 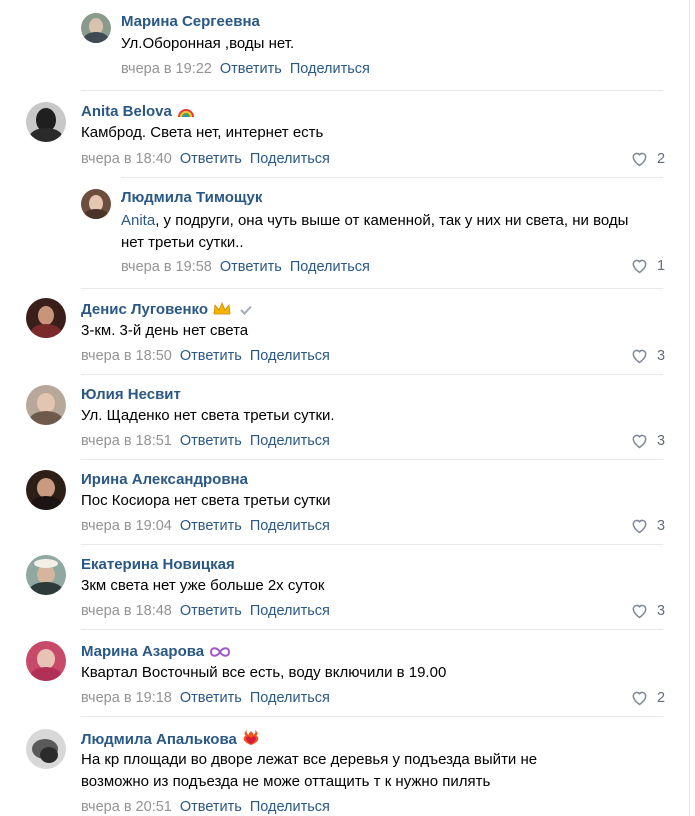 I want to click on author-name: Людмила Тимощук, so click(x=191, y=197).